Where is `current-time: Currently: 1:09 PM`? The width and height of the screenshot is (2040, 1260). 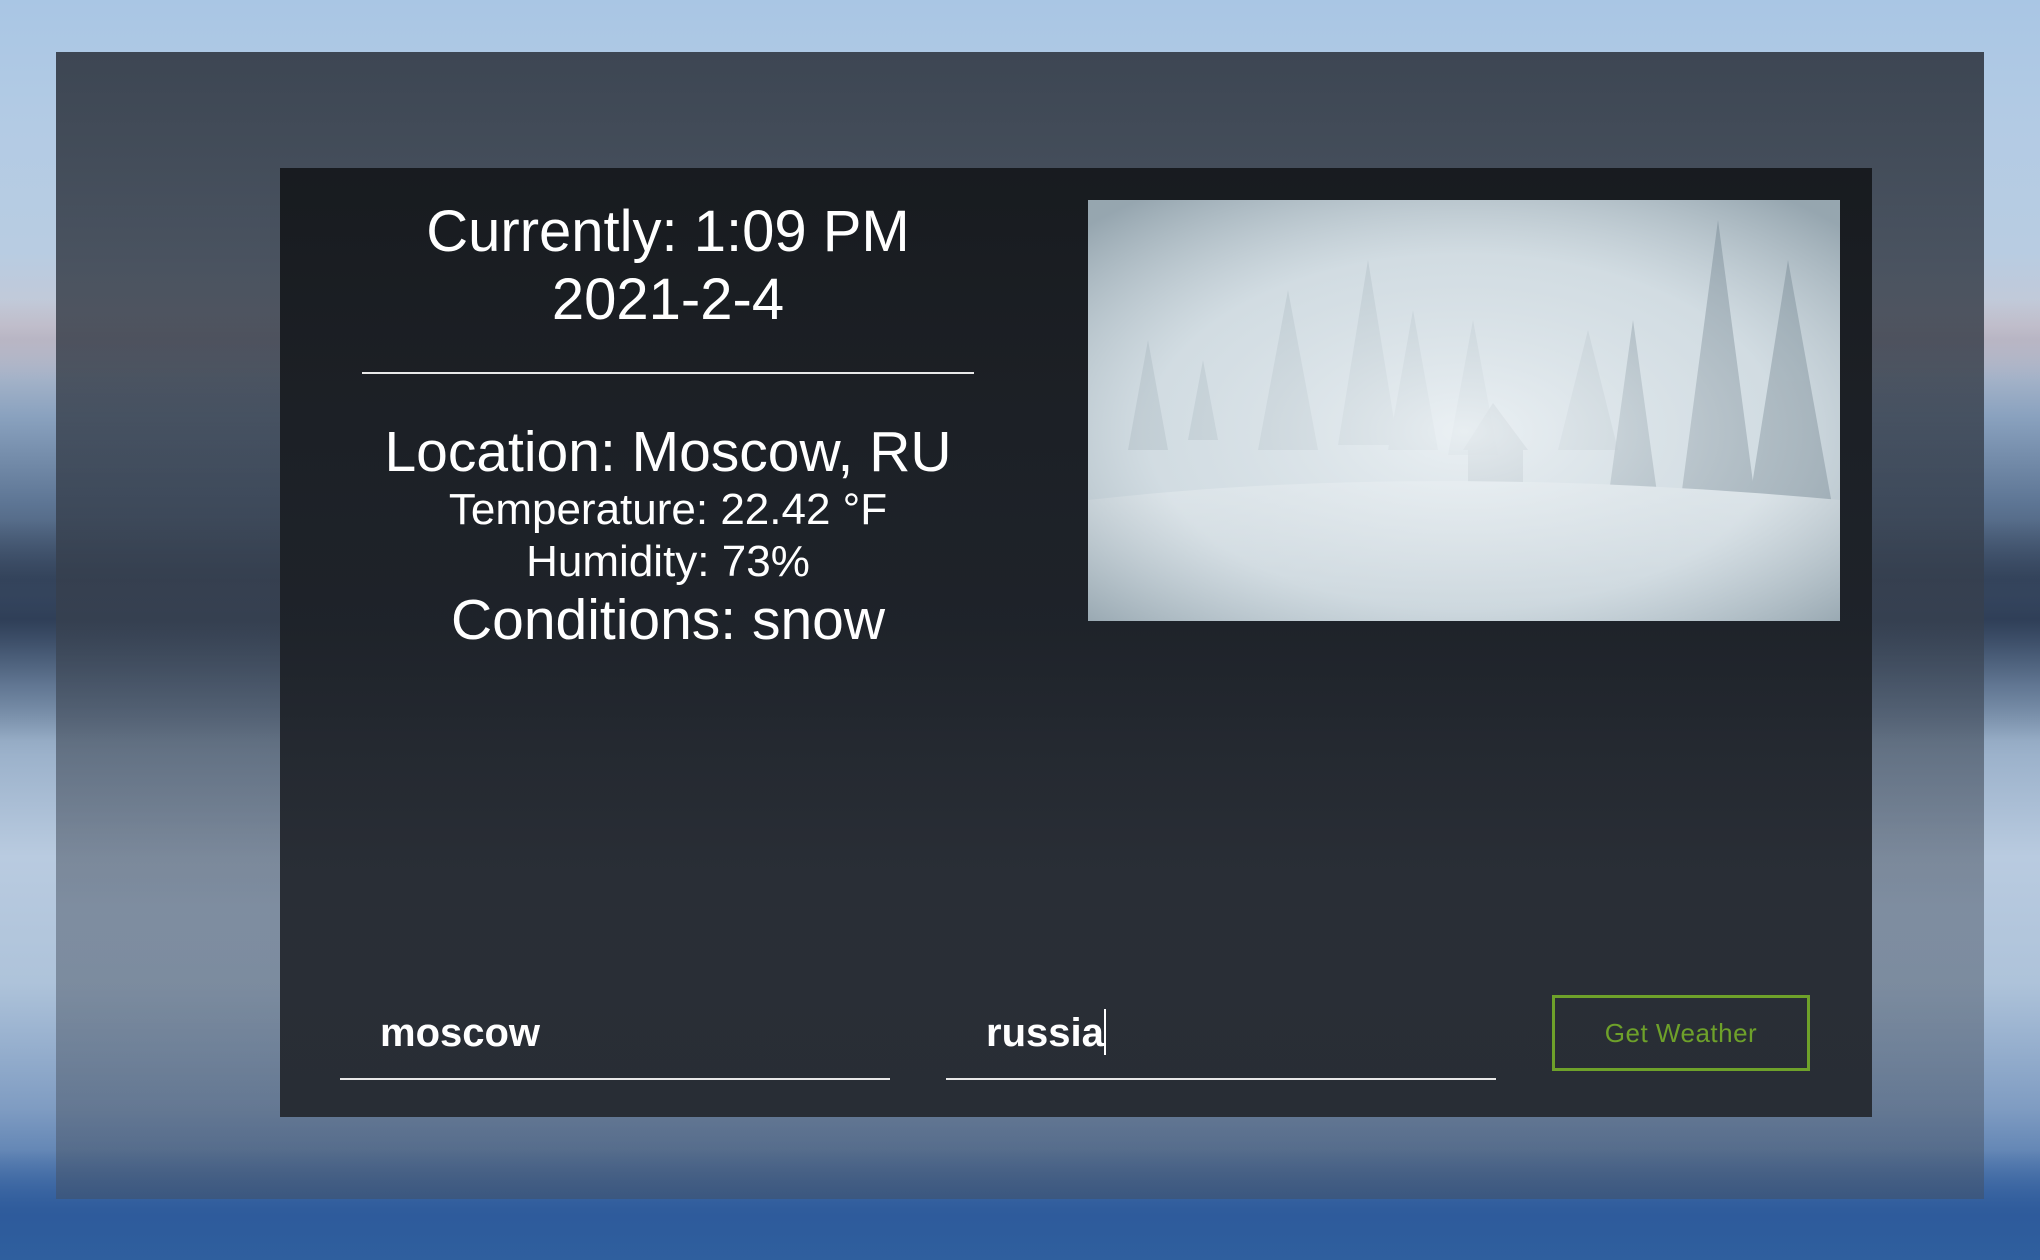
current-time: Currently: 1:09 PM is located at coordinates (668, 231).